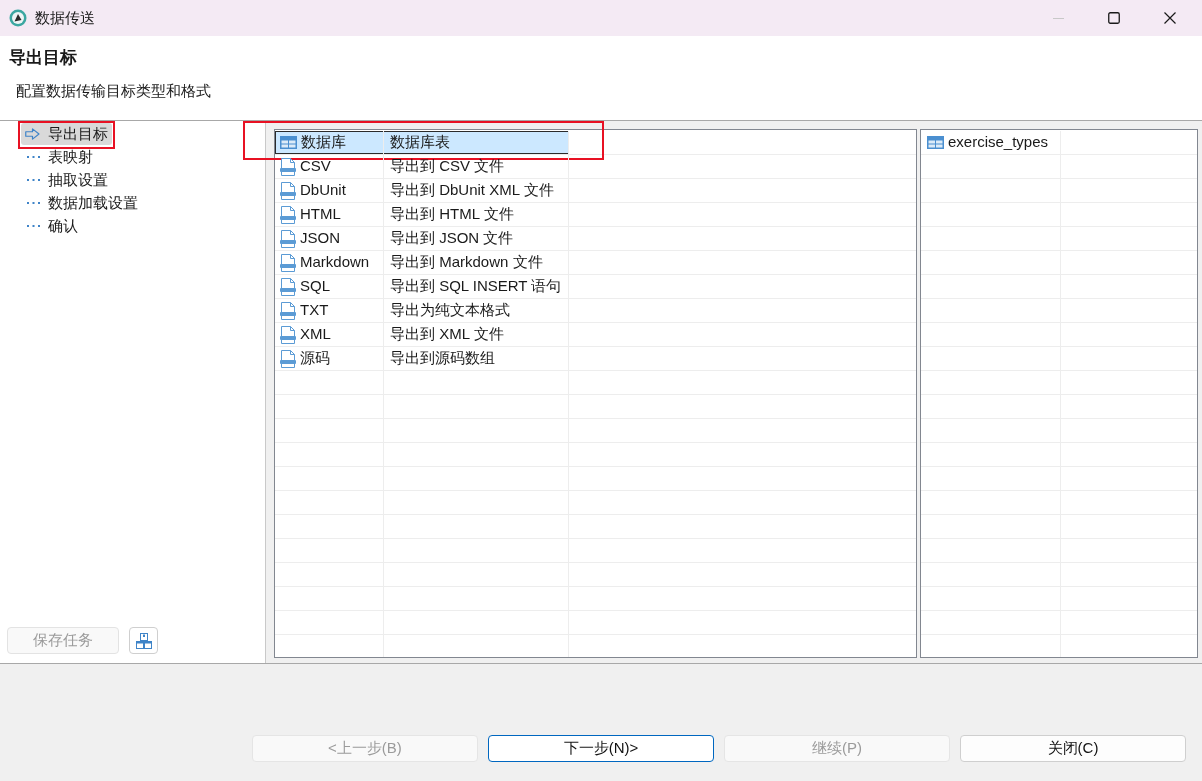 The height and width of the screenshot is (781, 1202). What do you see at coordinates (65, 17) in the screenshot?
I see `window-title: 数据传送` at bounding box center [65, 17].